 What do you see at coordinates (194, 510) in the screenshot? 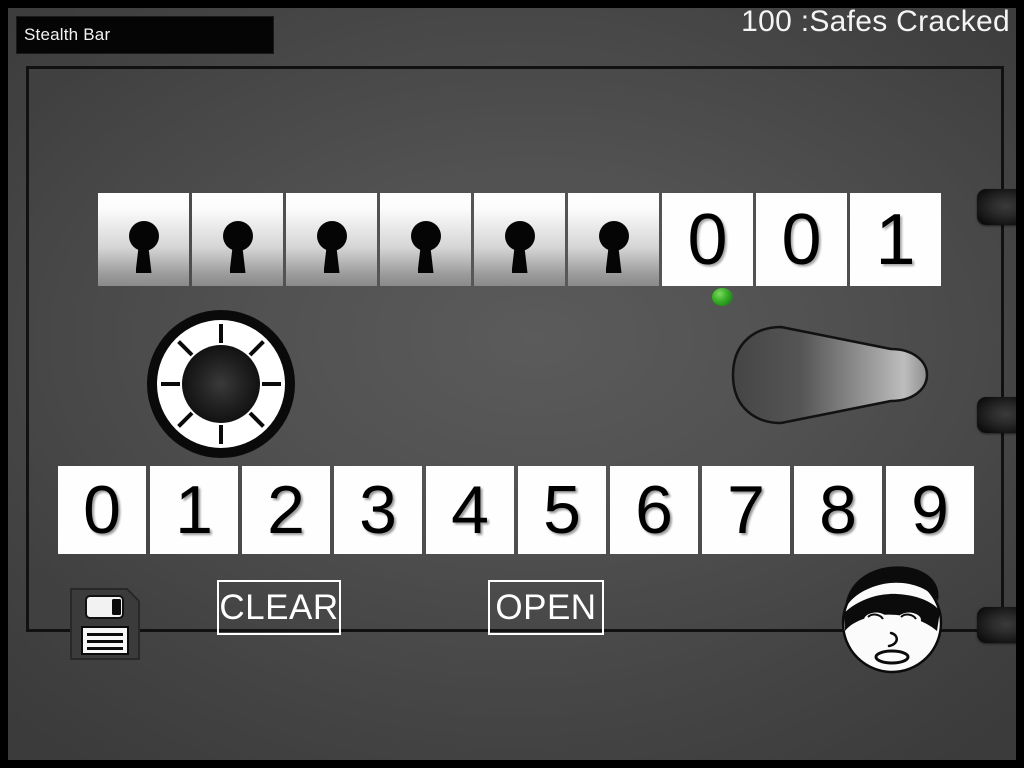
I see `keypad-key-1: 1` at bounding box center [194, 510].